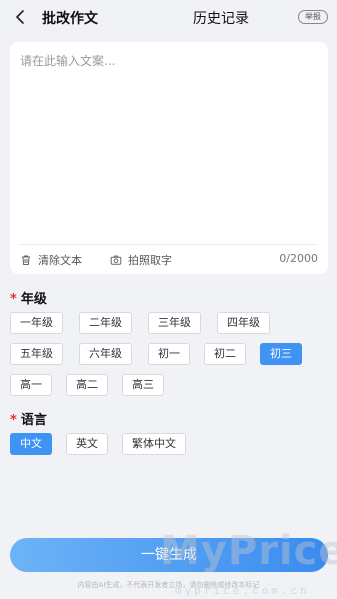 This screenshot has width=337, height=599. I want to click on language-section-label: * 语言, so click(28, 418).